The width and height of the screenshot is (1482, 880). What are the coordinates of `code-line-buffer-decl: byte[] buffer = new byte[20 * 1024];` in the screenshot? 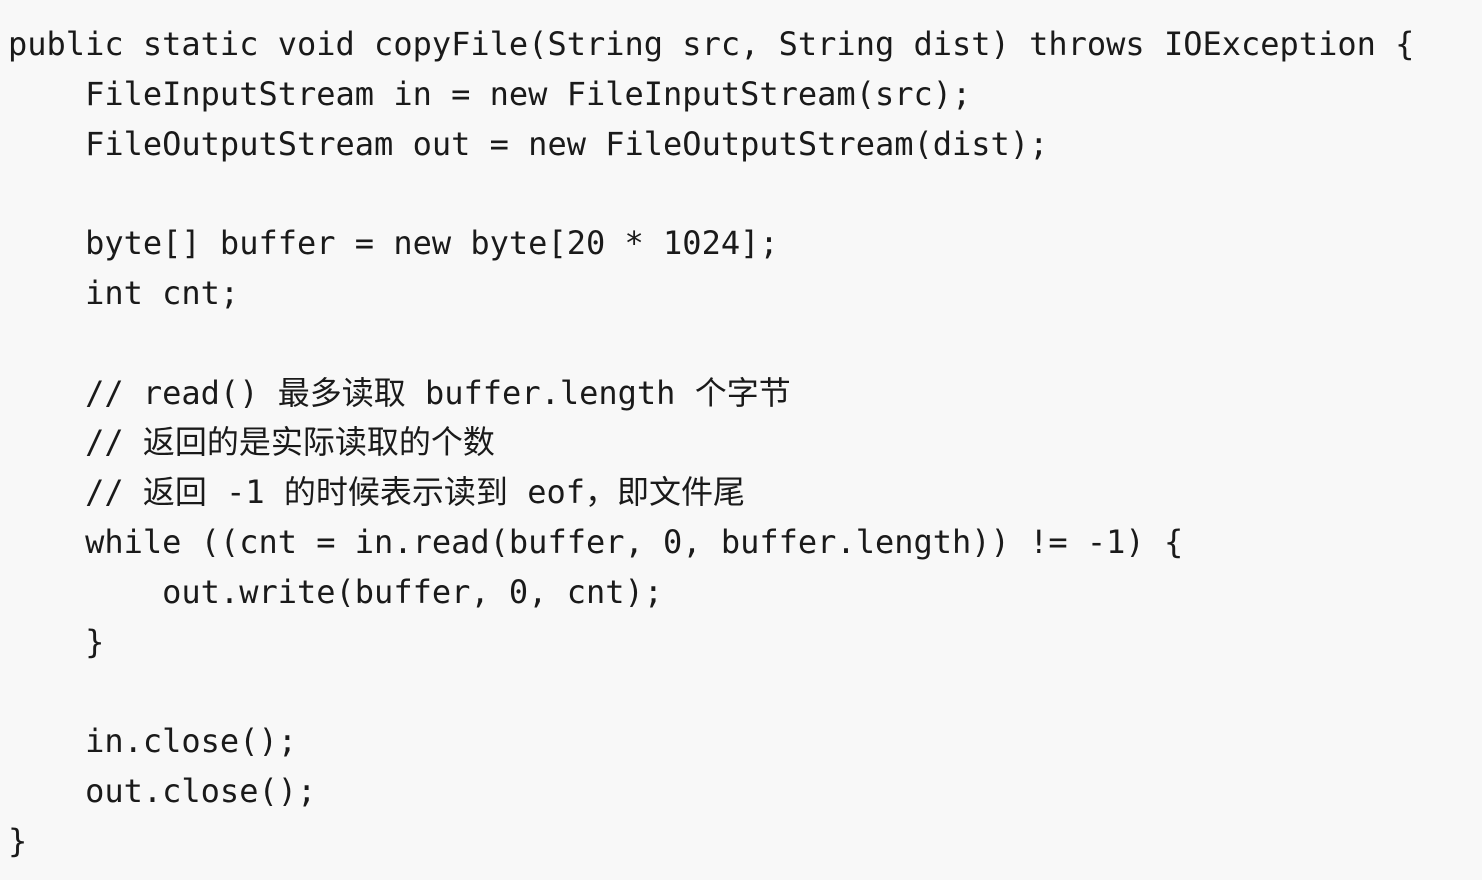 It's located at (393, 243).